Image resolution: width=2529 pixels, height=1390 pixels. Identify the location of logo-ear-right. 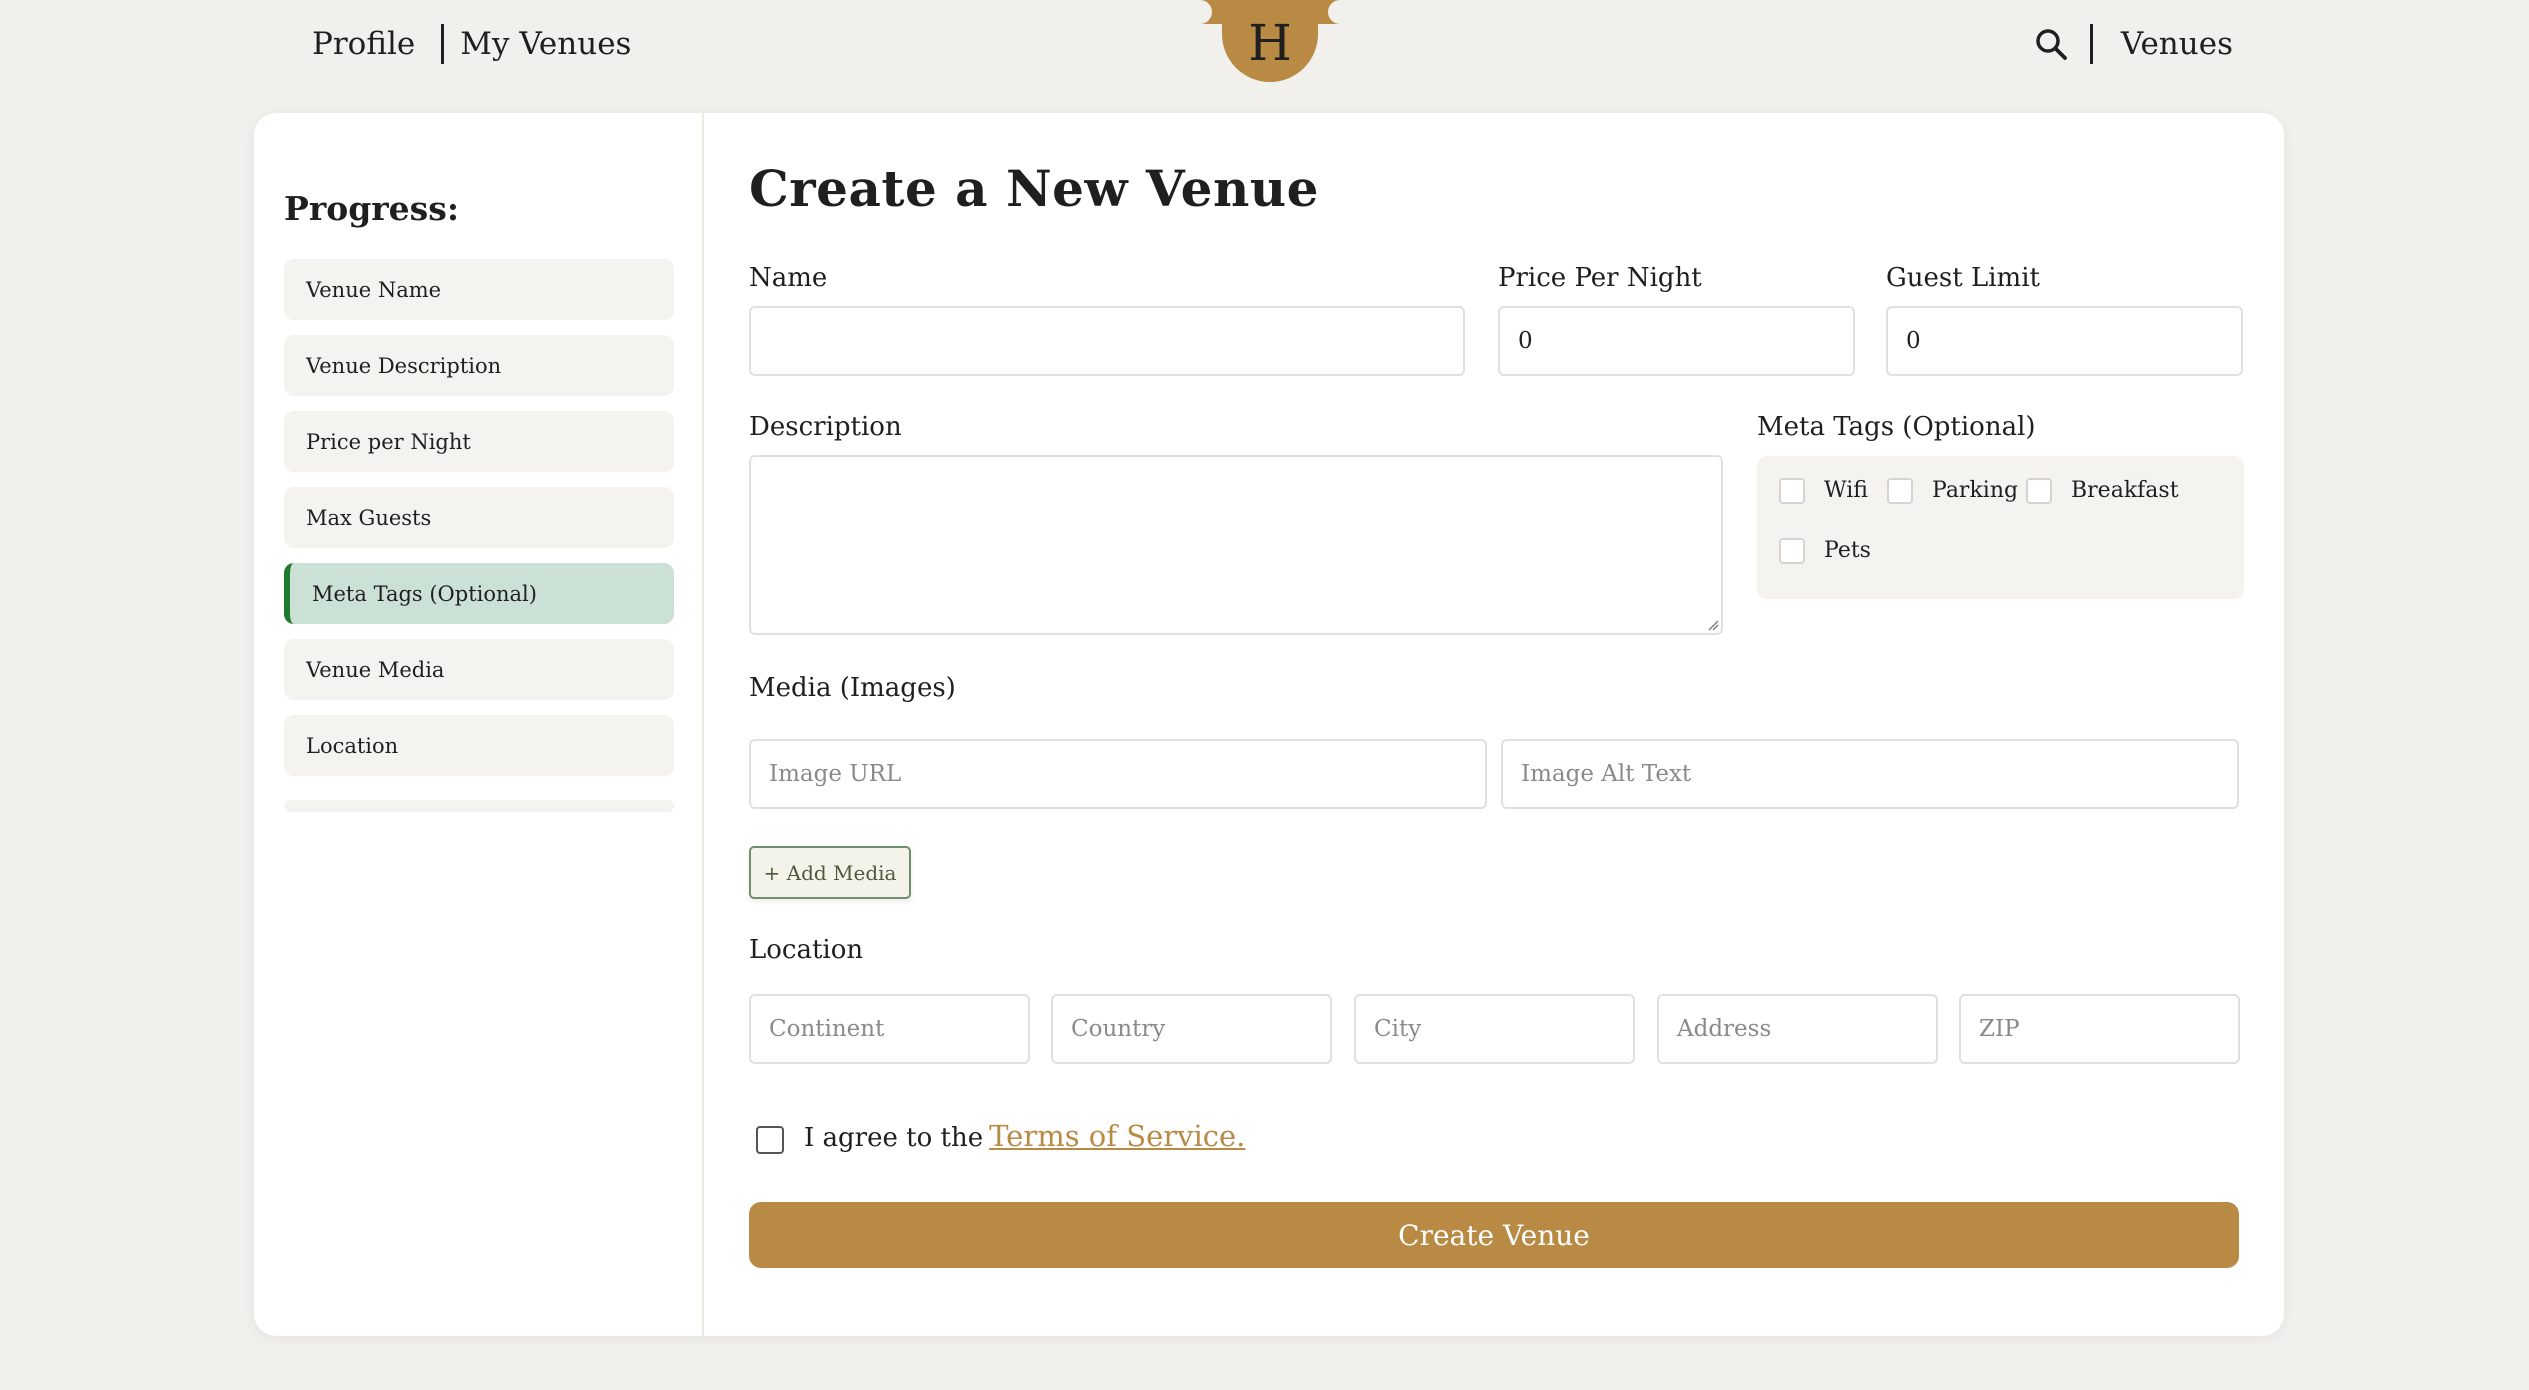
(1334, 12).